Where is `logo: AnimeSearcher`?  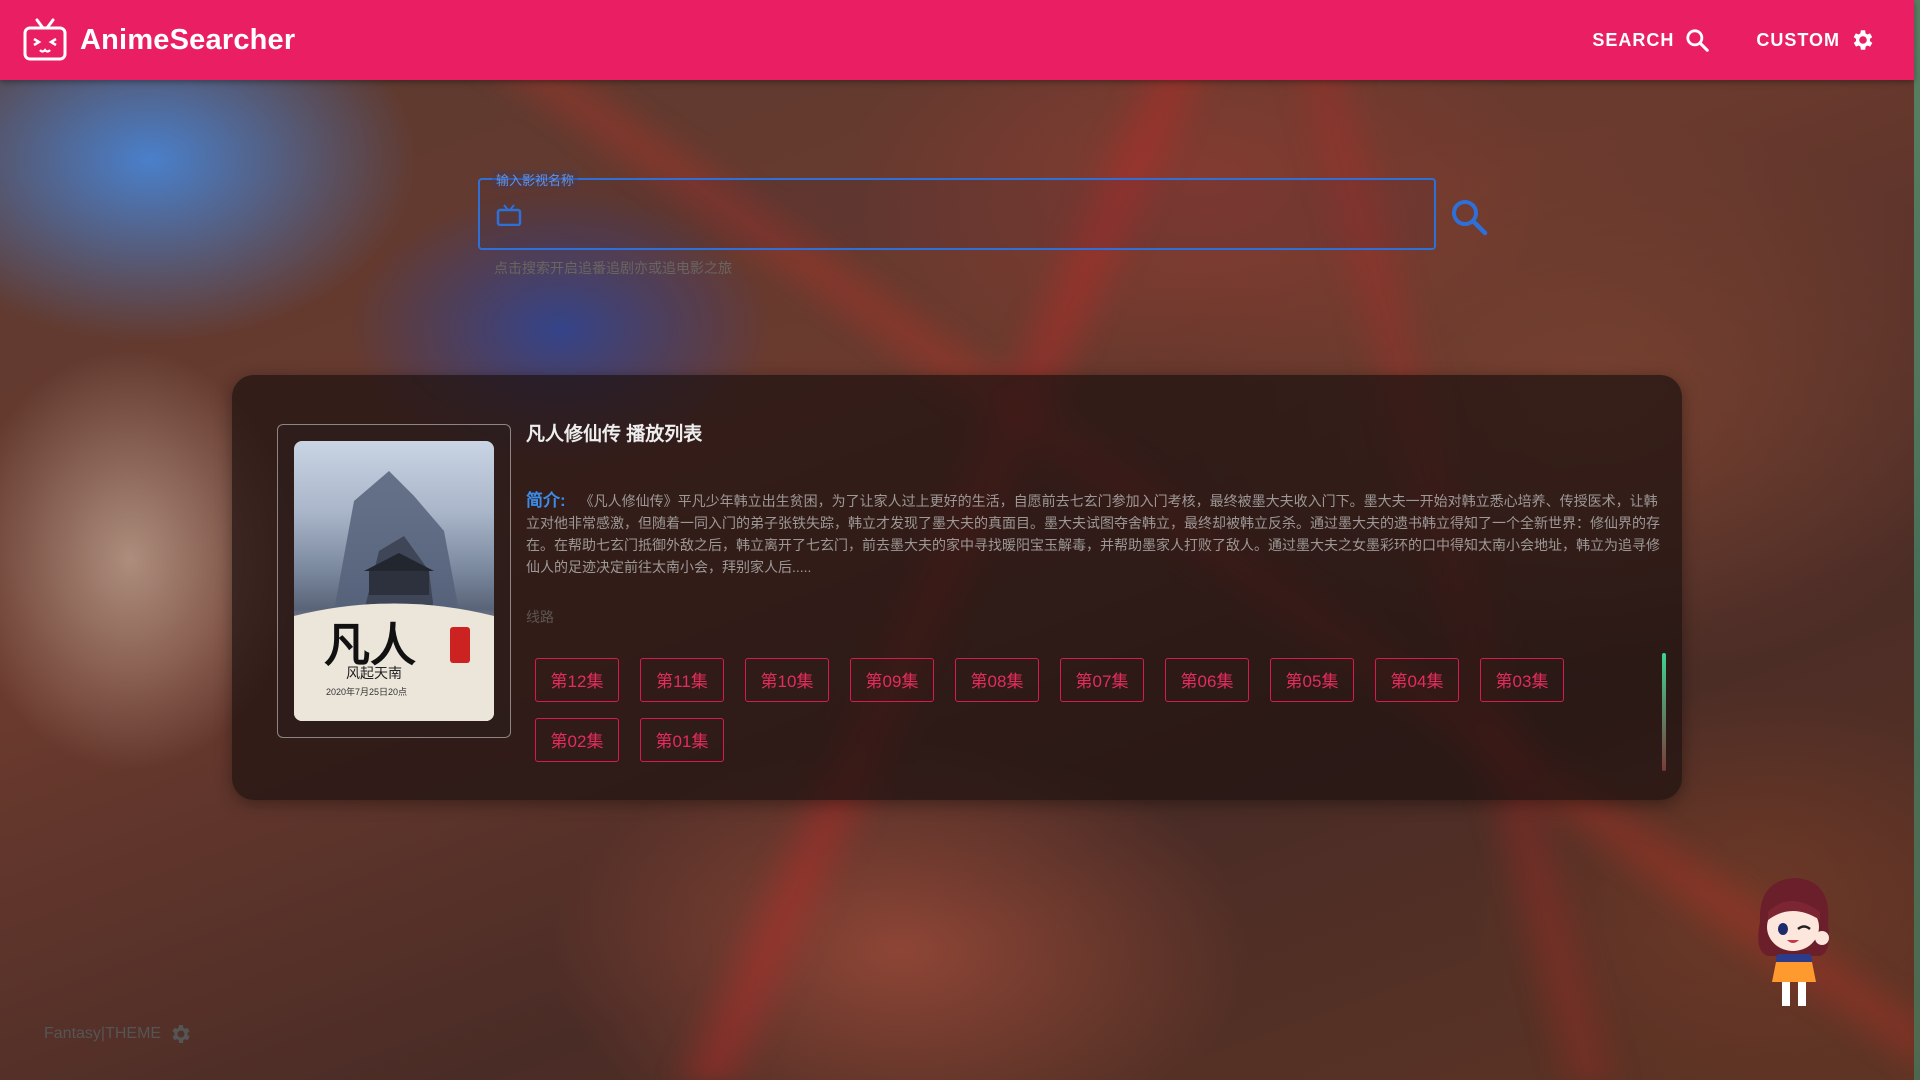
logo: AnimeSearcher is located at coordinates (158, 40).